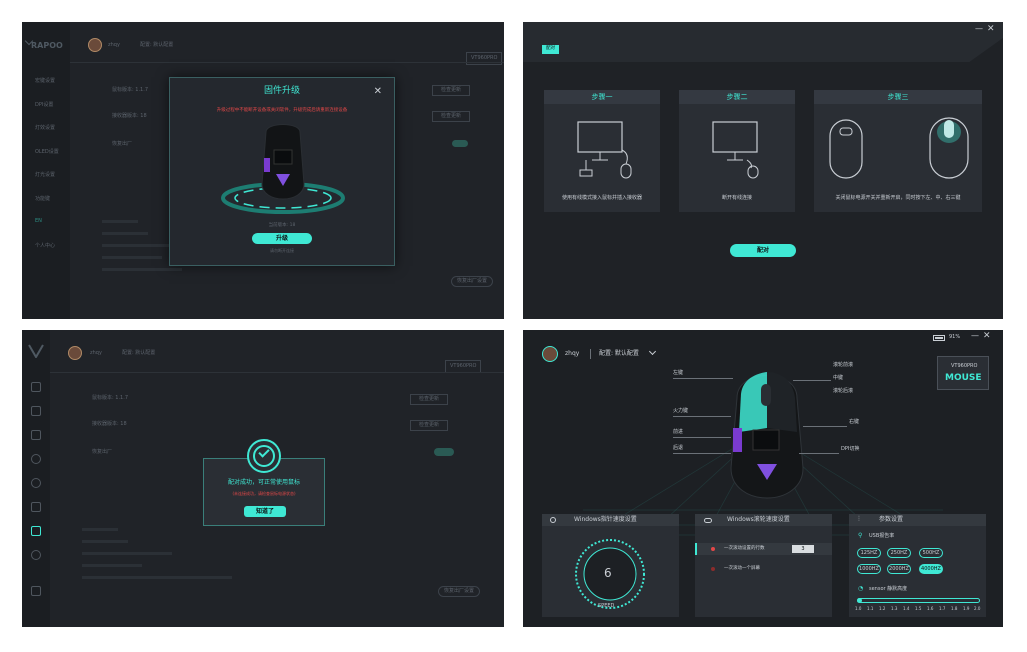 The height and width of the screenshot is (652, 1027). What do you see at coordinates (918, 600) in the screenshot?
I see `sensor-slider` at bounding box center [918, 600].